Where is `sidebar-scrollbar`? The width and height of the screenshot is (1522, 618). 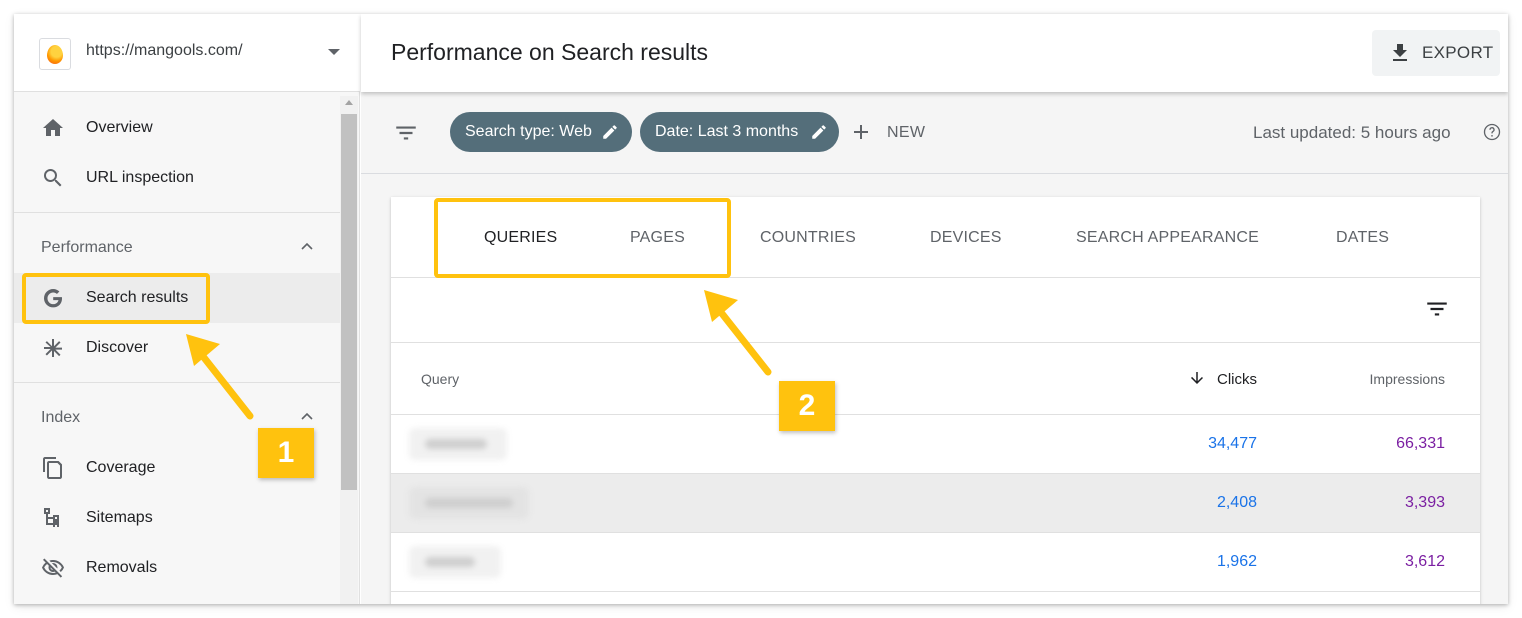 sidebar-scrollbar is located at coordinates (349, 350).